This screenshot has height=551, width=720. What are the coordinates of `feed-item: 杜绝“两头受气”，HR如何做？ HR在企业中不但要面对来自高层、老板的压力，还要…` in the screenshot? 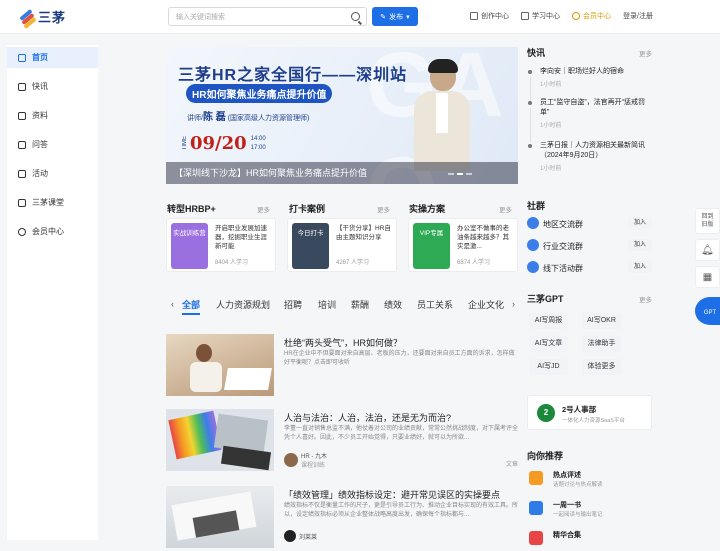 It's located at (342, 365).